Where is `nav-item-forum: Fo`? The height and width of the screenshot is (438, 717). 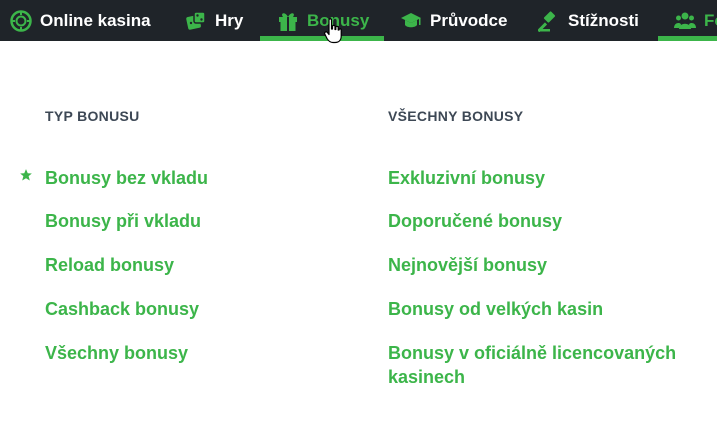
nav-item-forum: Fo is located at coordinates (695, 20).